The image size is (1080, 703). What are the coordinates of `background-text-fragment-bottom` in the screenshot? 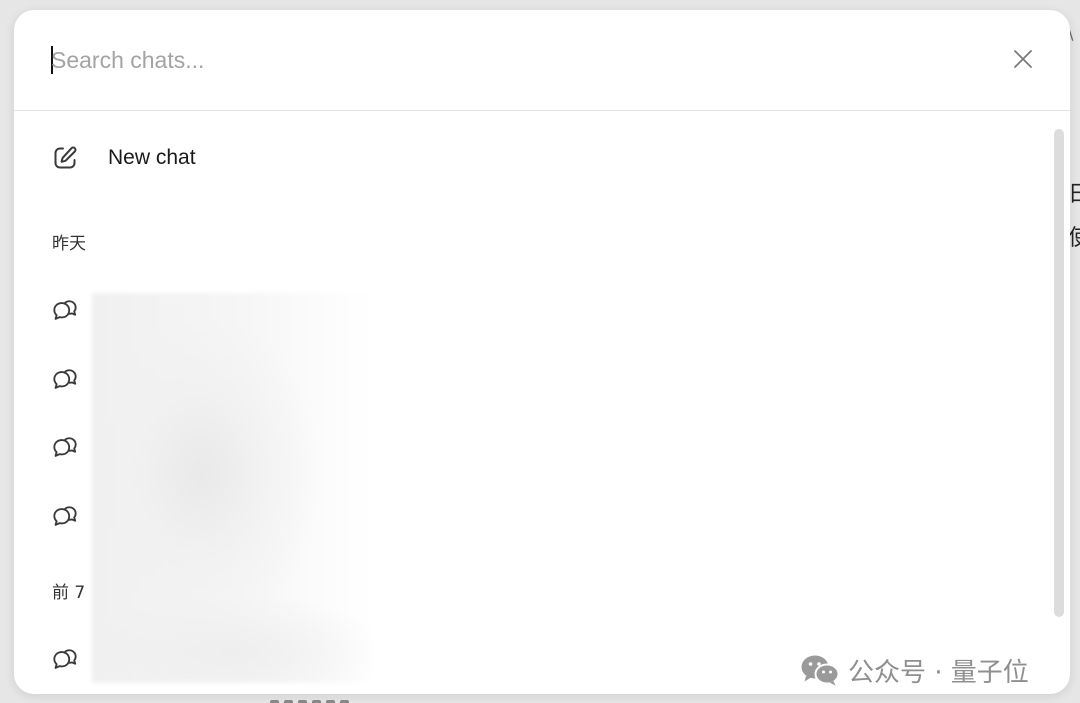 It's located at (325, 699).